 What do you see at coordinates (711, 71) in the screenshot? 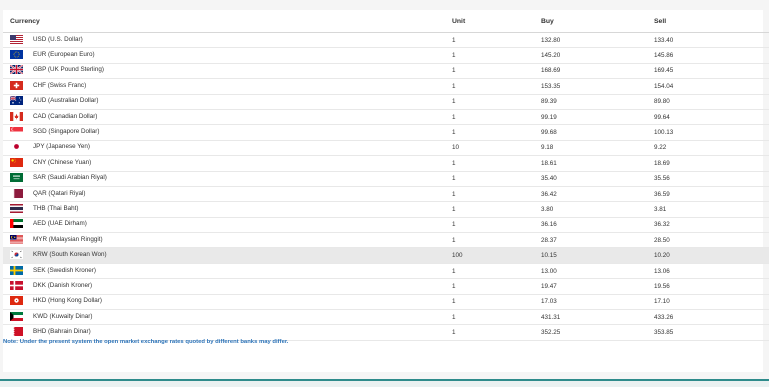
I see `sell-rate-cell: 169.45` at bounding box center [711, 71].